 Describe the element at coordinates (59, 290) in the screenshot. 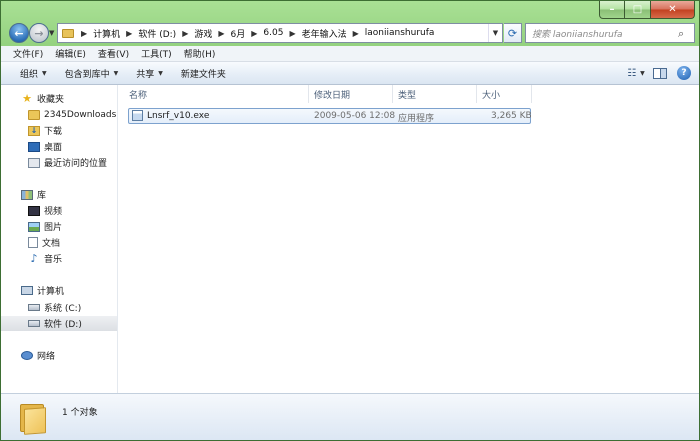

I see `nav-computer: 计算机` at that location.